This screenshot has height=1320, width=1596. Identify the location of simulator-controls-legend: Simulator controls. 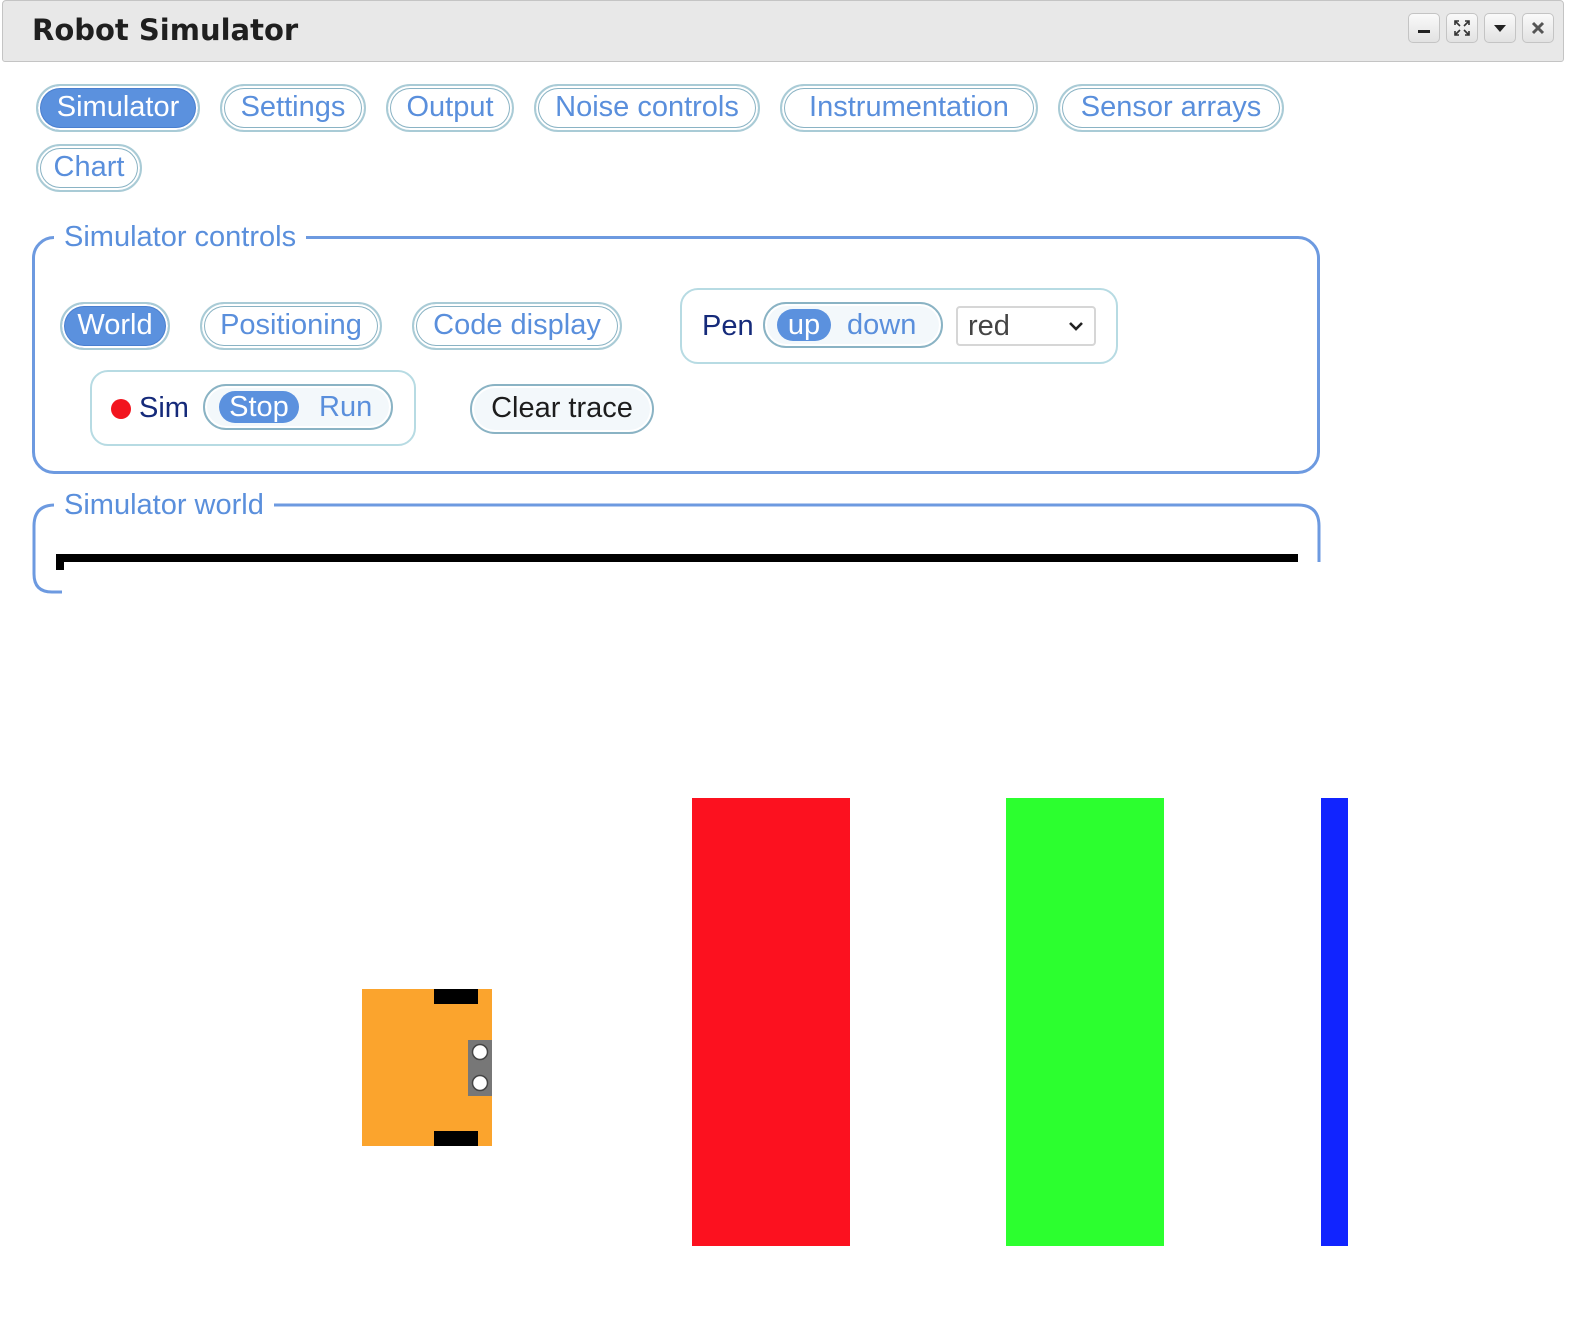
(180, 237).